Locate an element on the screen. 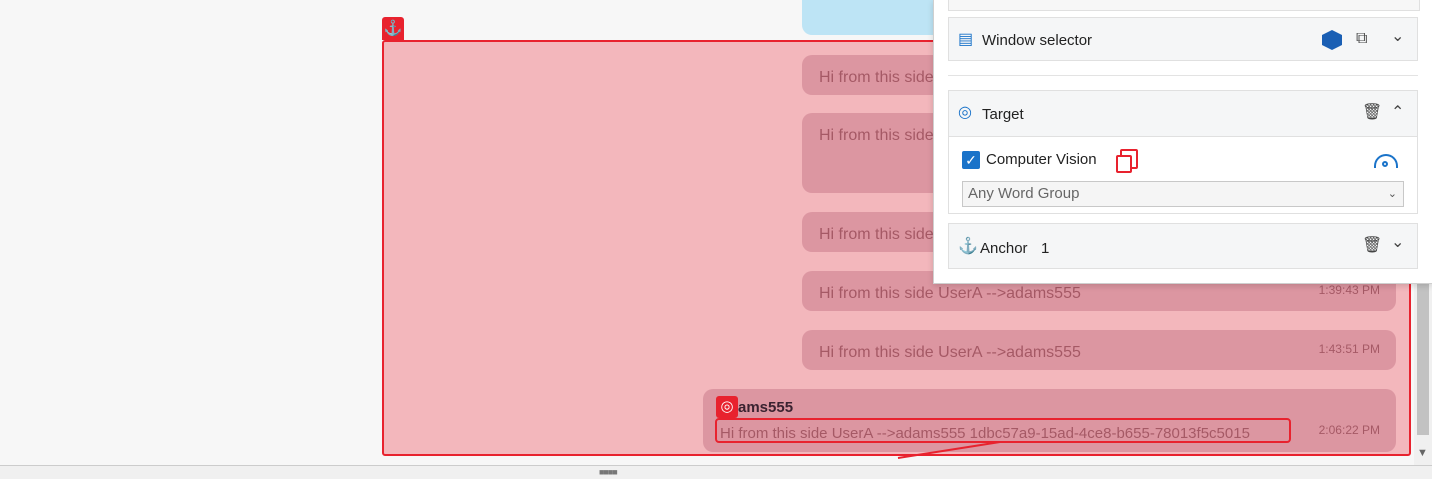  window-selector-title: Window selector is located at coordinates (1037, 40).